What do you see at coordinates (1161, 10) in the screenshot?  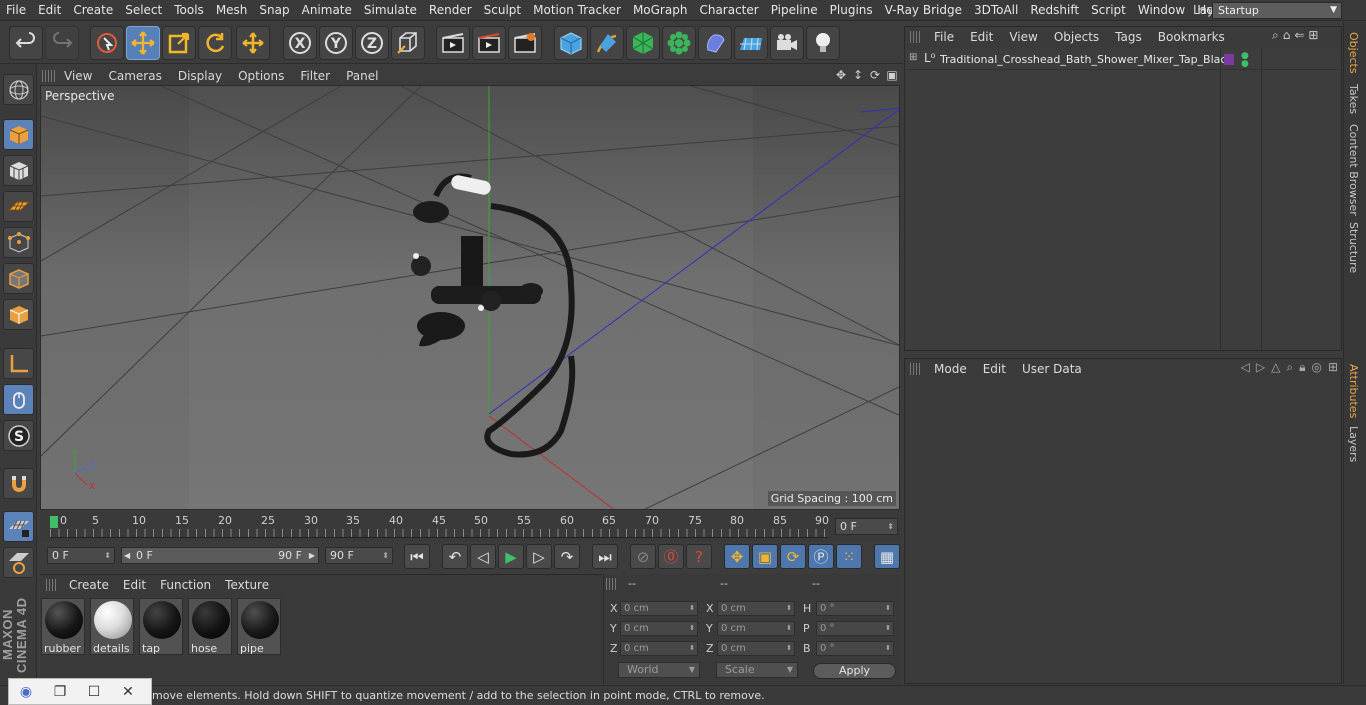 I see `menu-window: Window` at bounding box center [1161, 10].